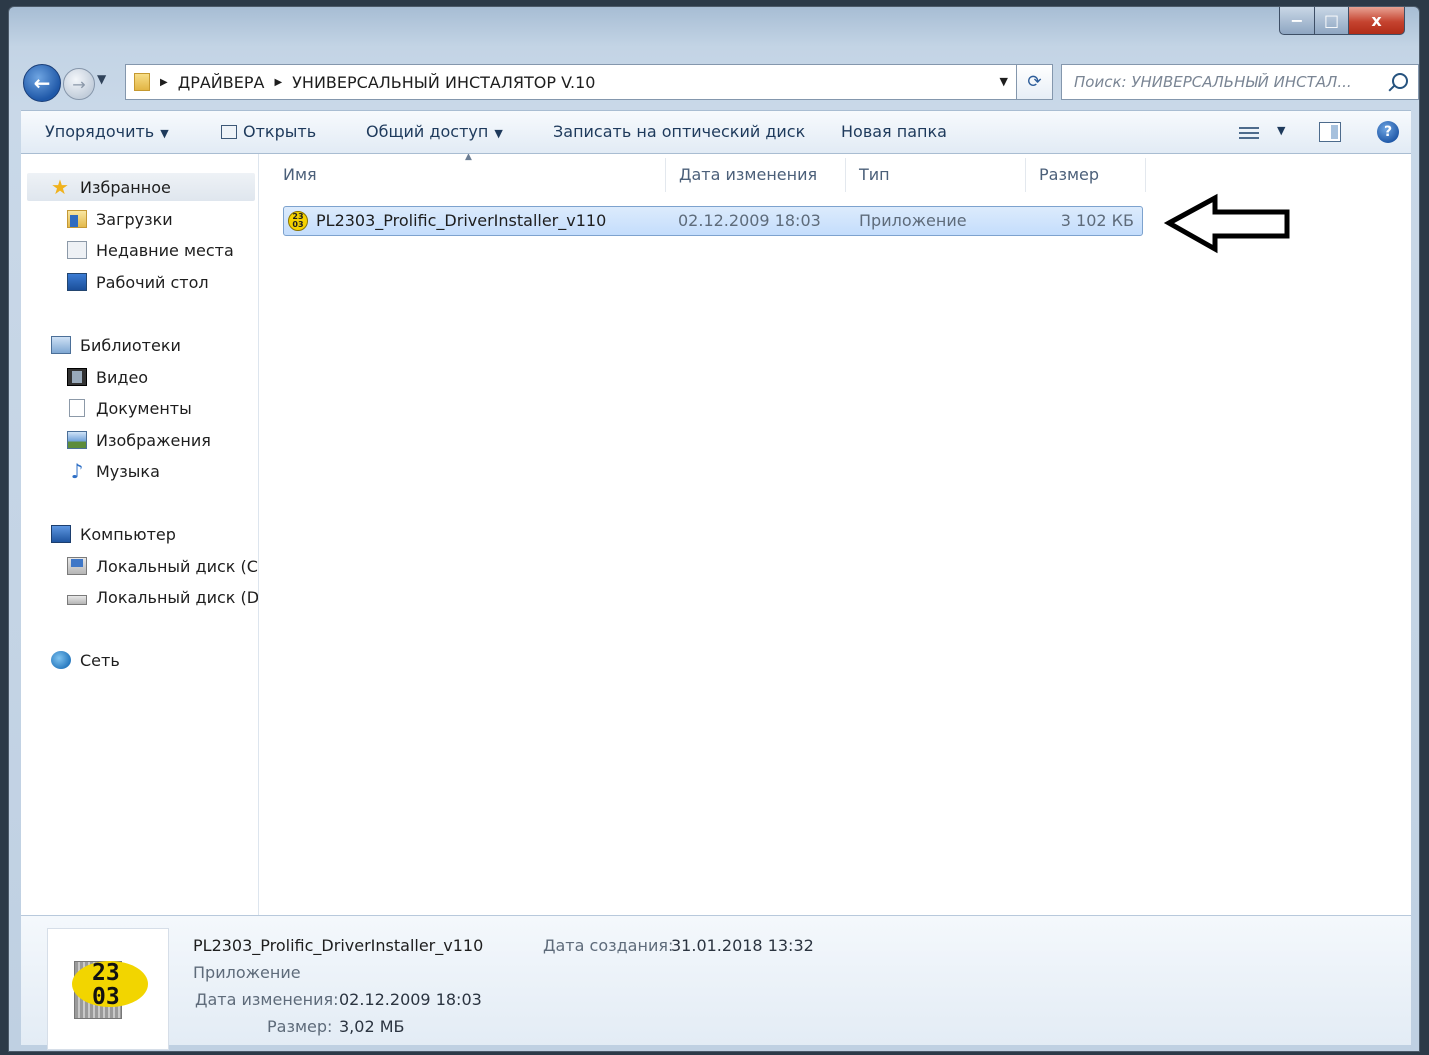  What do you see at coordinates (77, 440) in the screenshot?
I see `pictures-icon` at bounding box center [77, 440].